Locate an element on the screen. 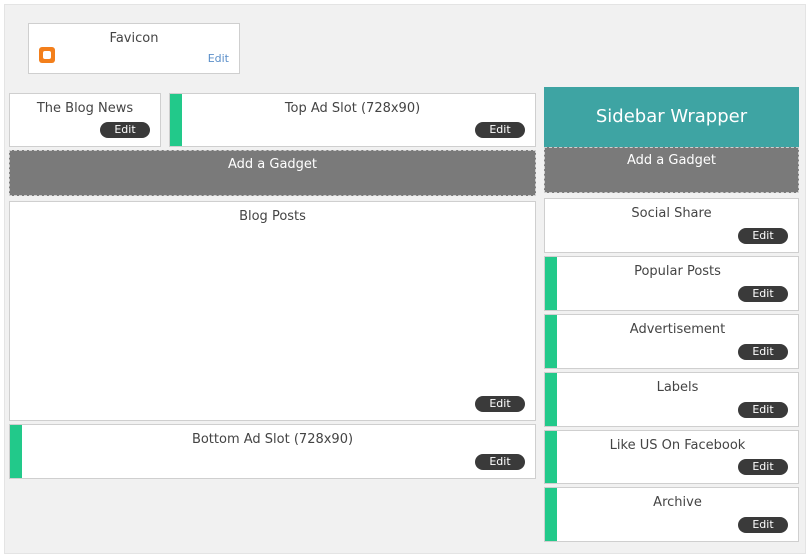  blogger-icon is located at coordinates (47, 55).